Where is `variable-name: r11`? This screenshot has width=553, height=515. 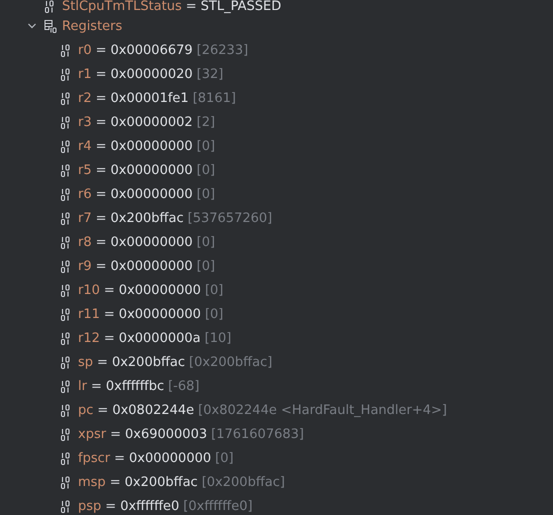 variable-name: r11 is located at coordinates (89, 314).